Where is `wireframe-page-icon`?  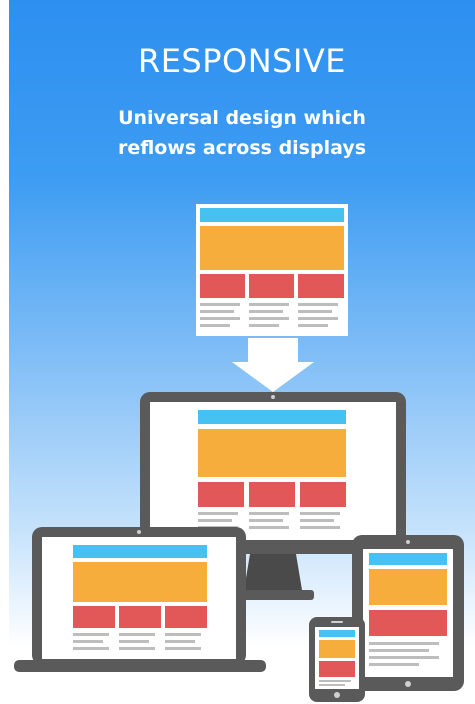
wireframe-page-icon is located at coordinates (272, 270).